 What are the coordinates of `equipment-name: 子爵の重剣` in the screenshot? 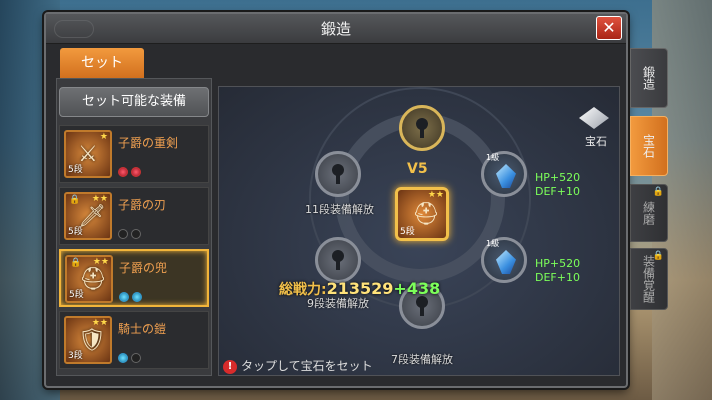 It's located at (148, 143).